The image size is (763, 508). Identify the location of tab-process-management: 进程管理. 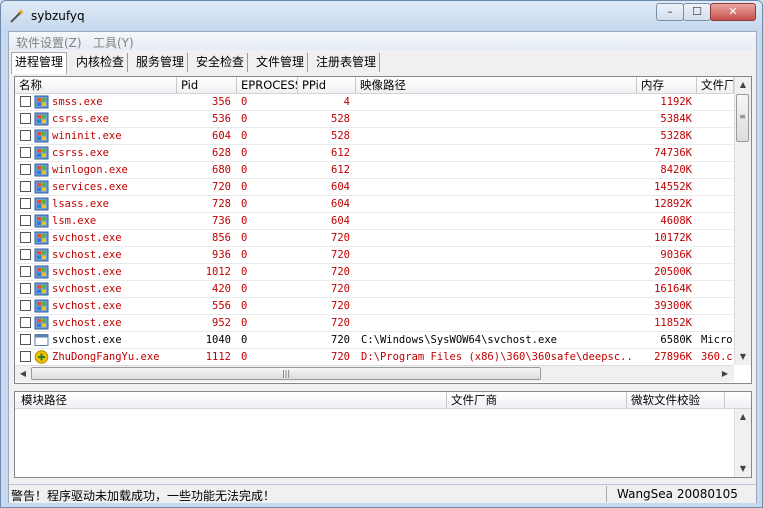
(39, 63).